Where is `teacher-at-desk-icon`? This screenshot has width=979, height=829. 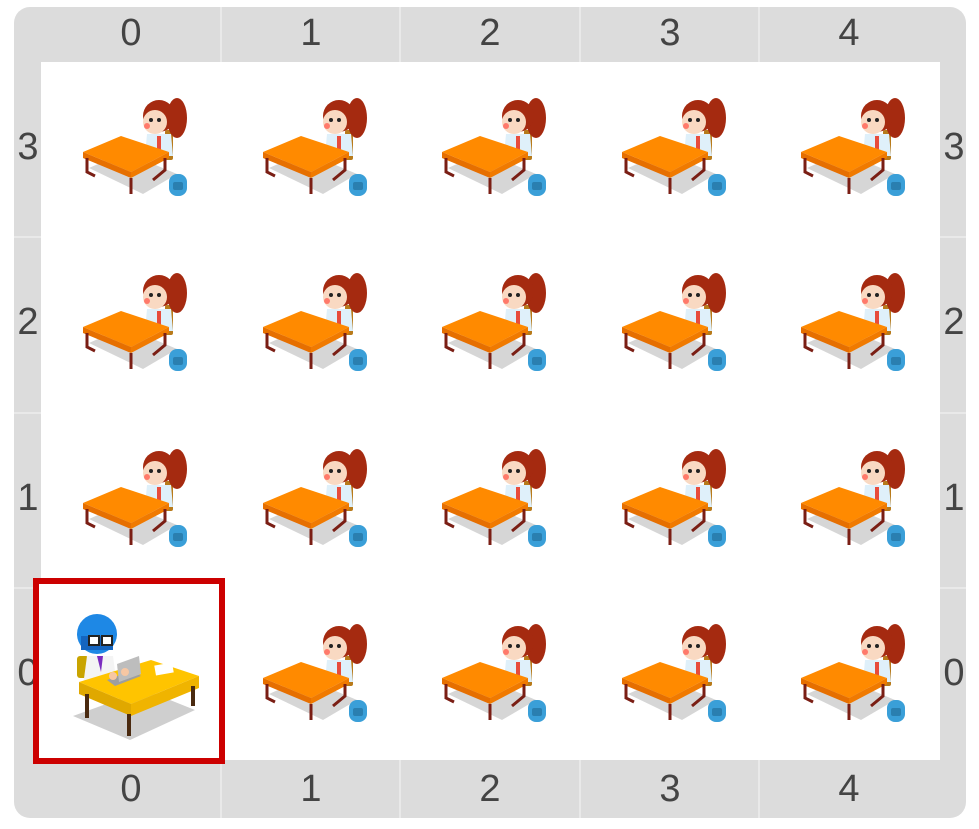 teacher-at-desk-icon is located at coordinates (136, 677).